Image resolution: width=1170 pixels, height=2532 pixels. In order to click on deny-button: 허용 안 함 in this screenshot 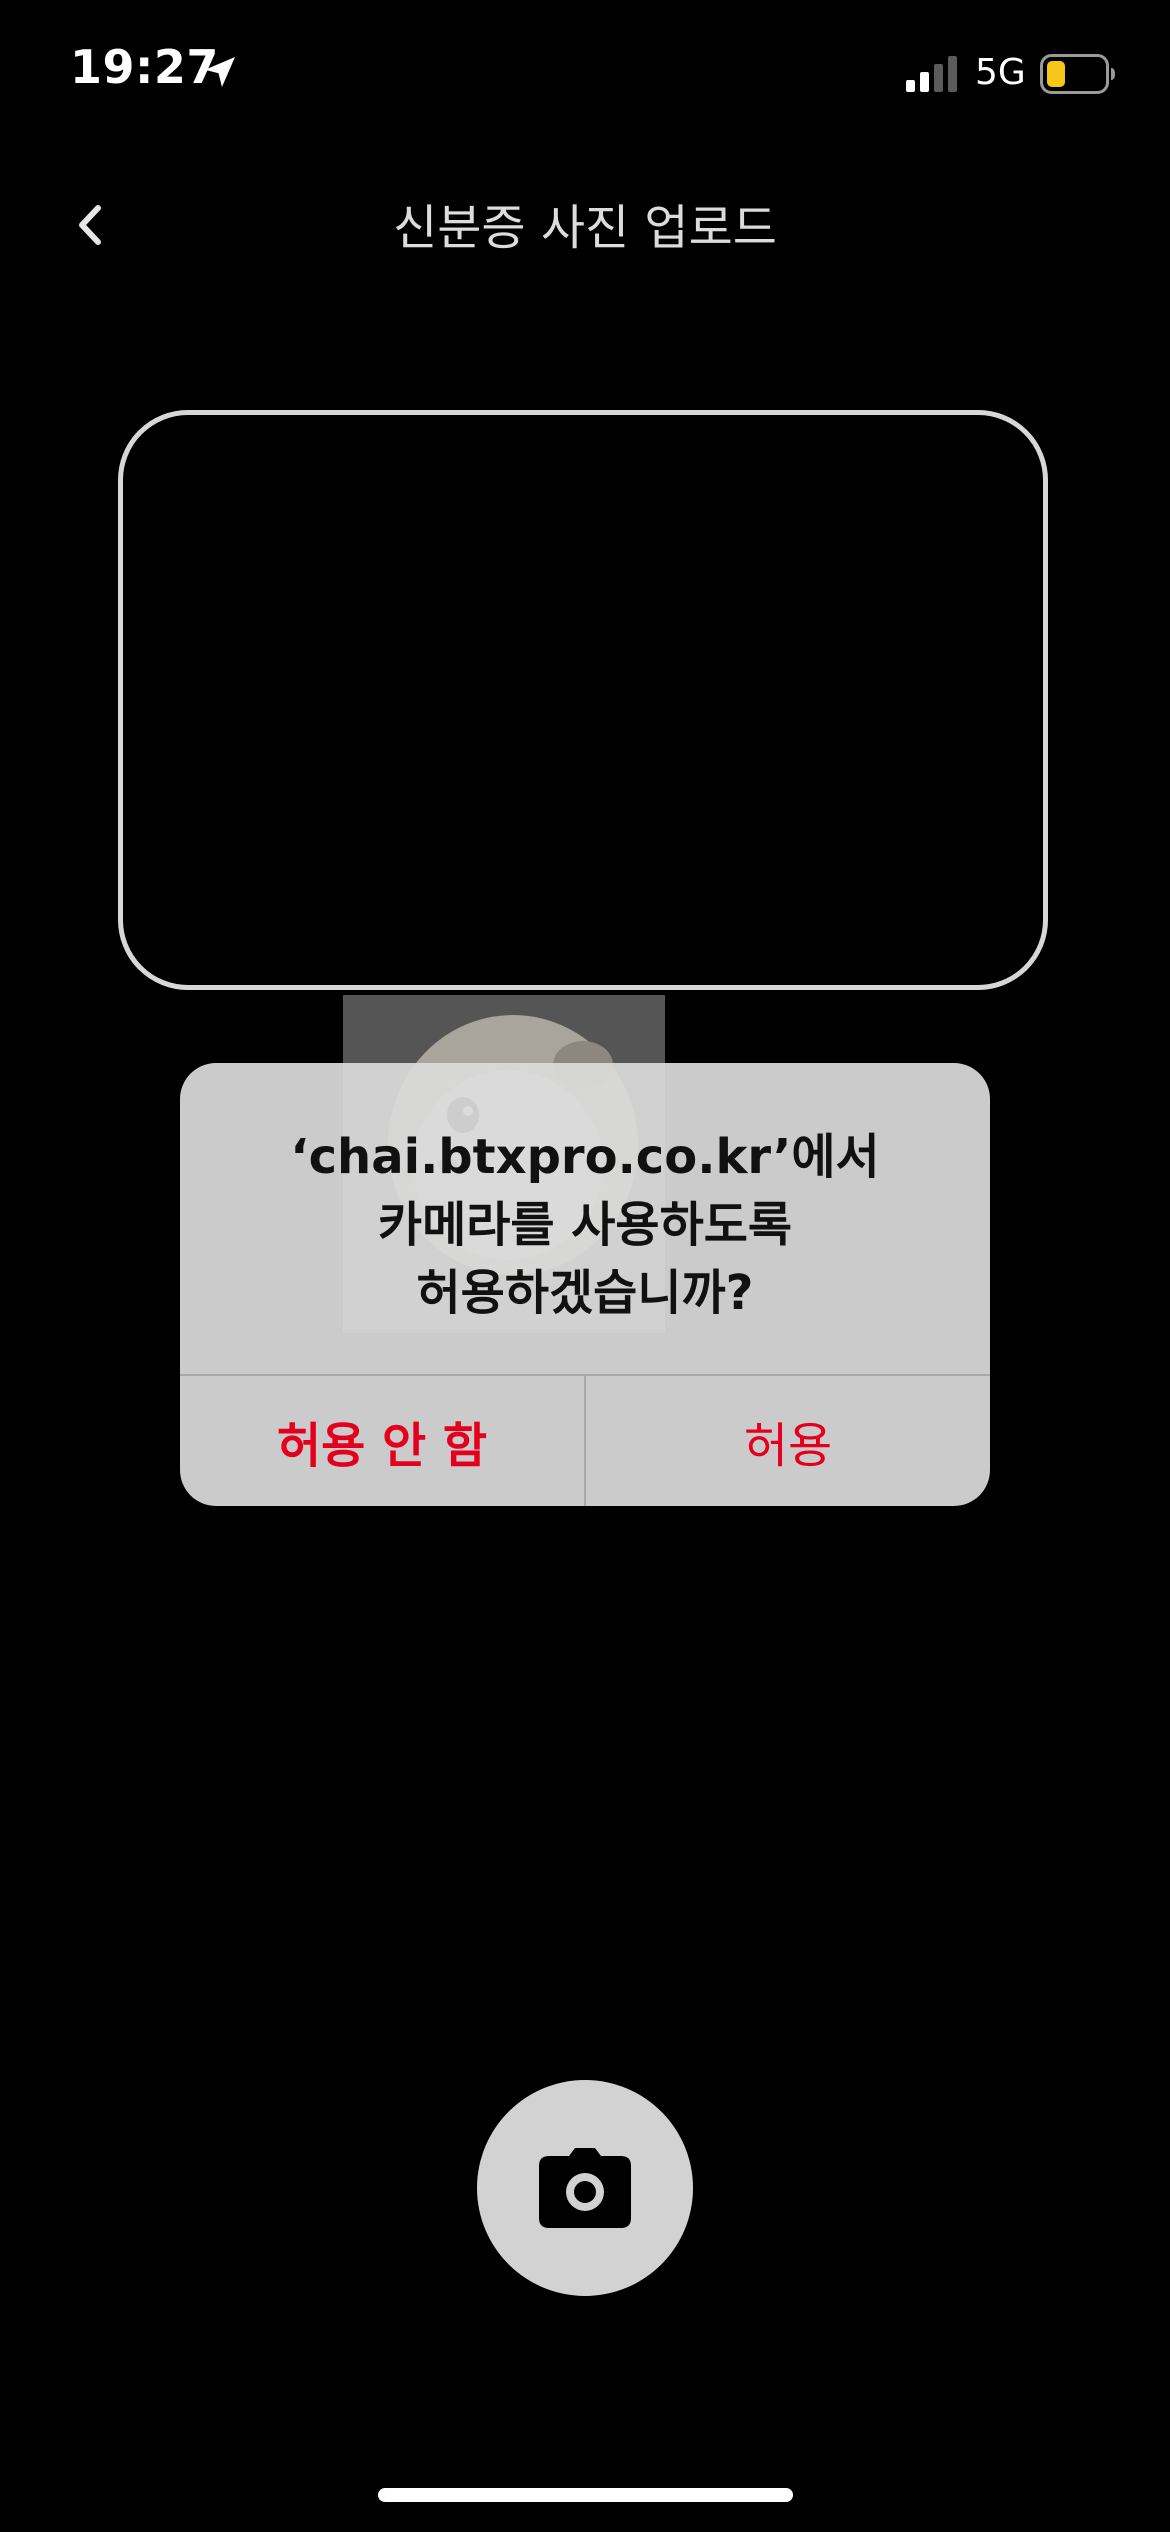, I will do `click(382, 1441)`.